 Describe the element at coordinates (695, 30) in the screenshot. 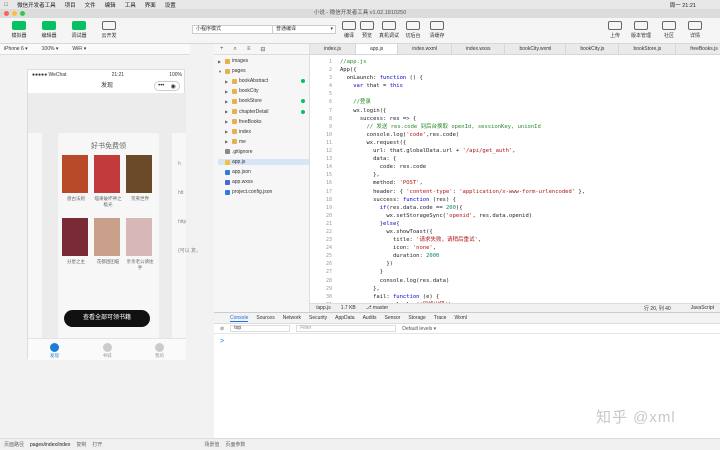

I see `details-button: 详情` at that location.